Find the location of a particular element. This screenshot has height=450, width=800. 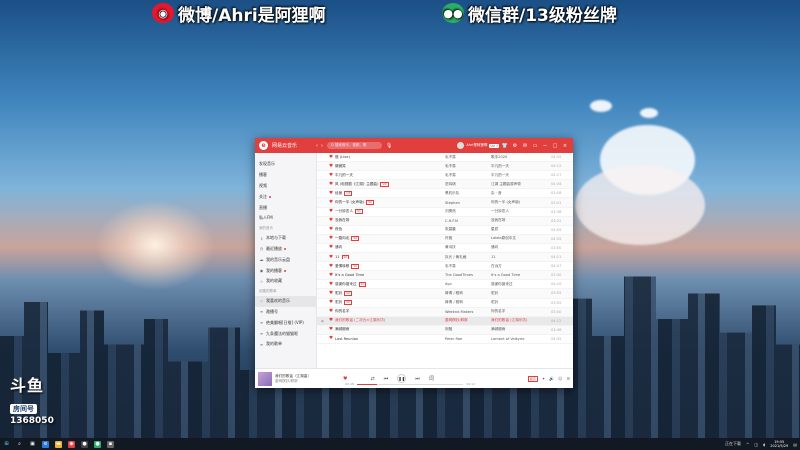

song-album: 一分钟恋人 is located at coordinates (521, 211).